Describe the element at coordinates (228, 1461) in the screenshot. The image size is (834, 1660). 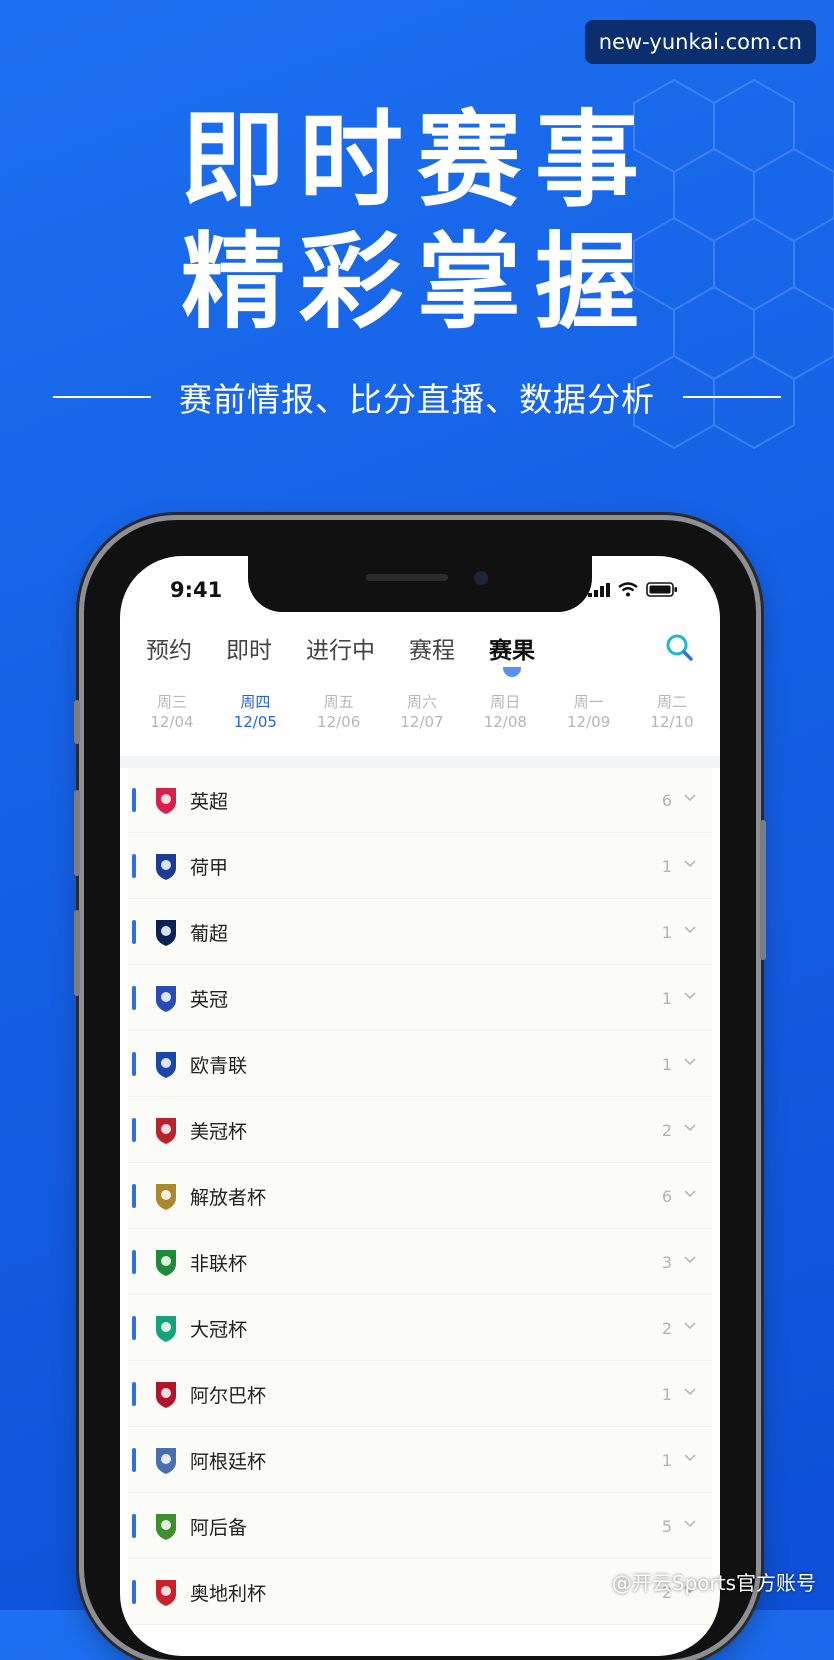
I see `league-name: 阿根廷杯` at that location.